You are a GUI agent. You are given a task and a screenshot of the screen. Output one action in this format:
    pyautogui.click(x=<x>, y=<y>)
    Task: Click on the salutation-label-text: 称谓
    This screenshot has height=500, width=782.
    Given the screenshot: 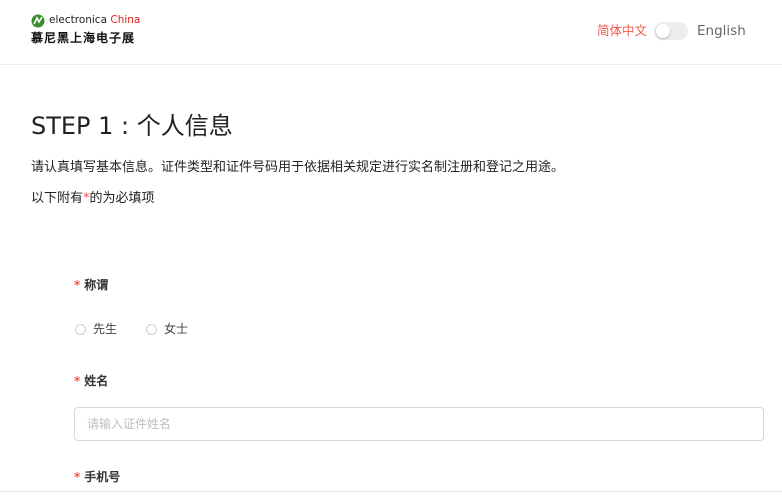 What is the action you would take?
    pyautogui.click(x=96, y=285)
    